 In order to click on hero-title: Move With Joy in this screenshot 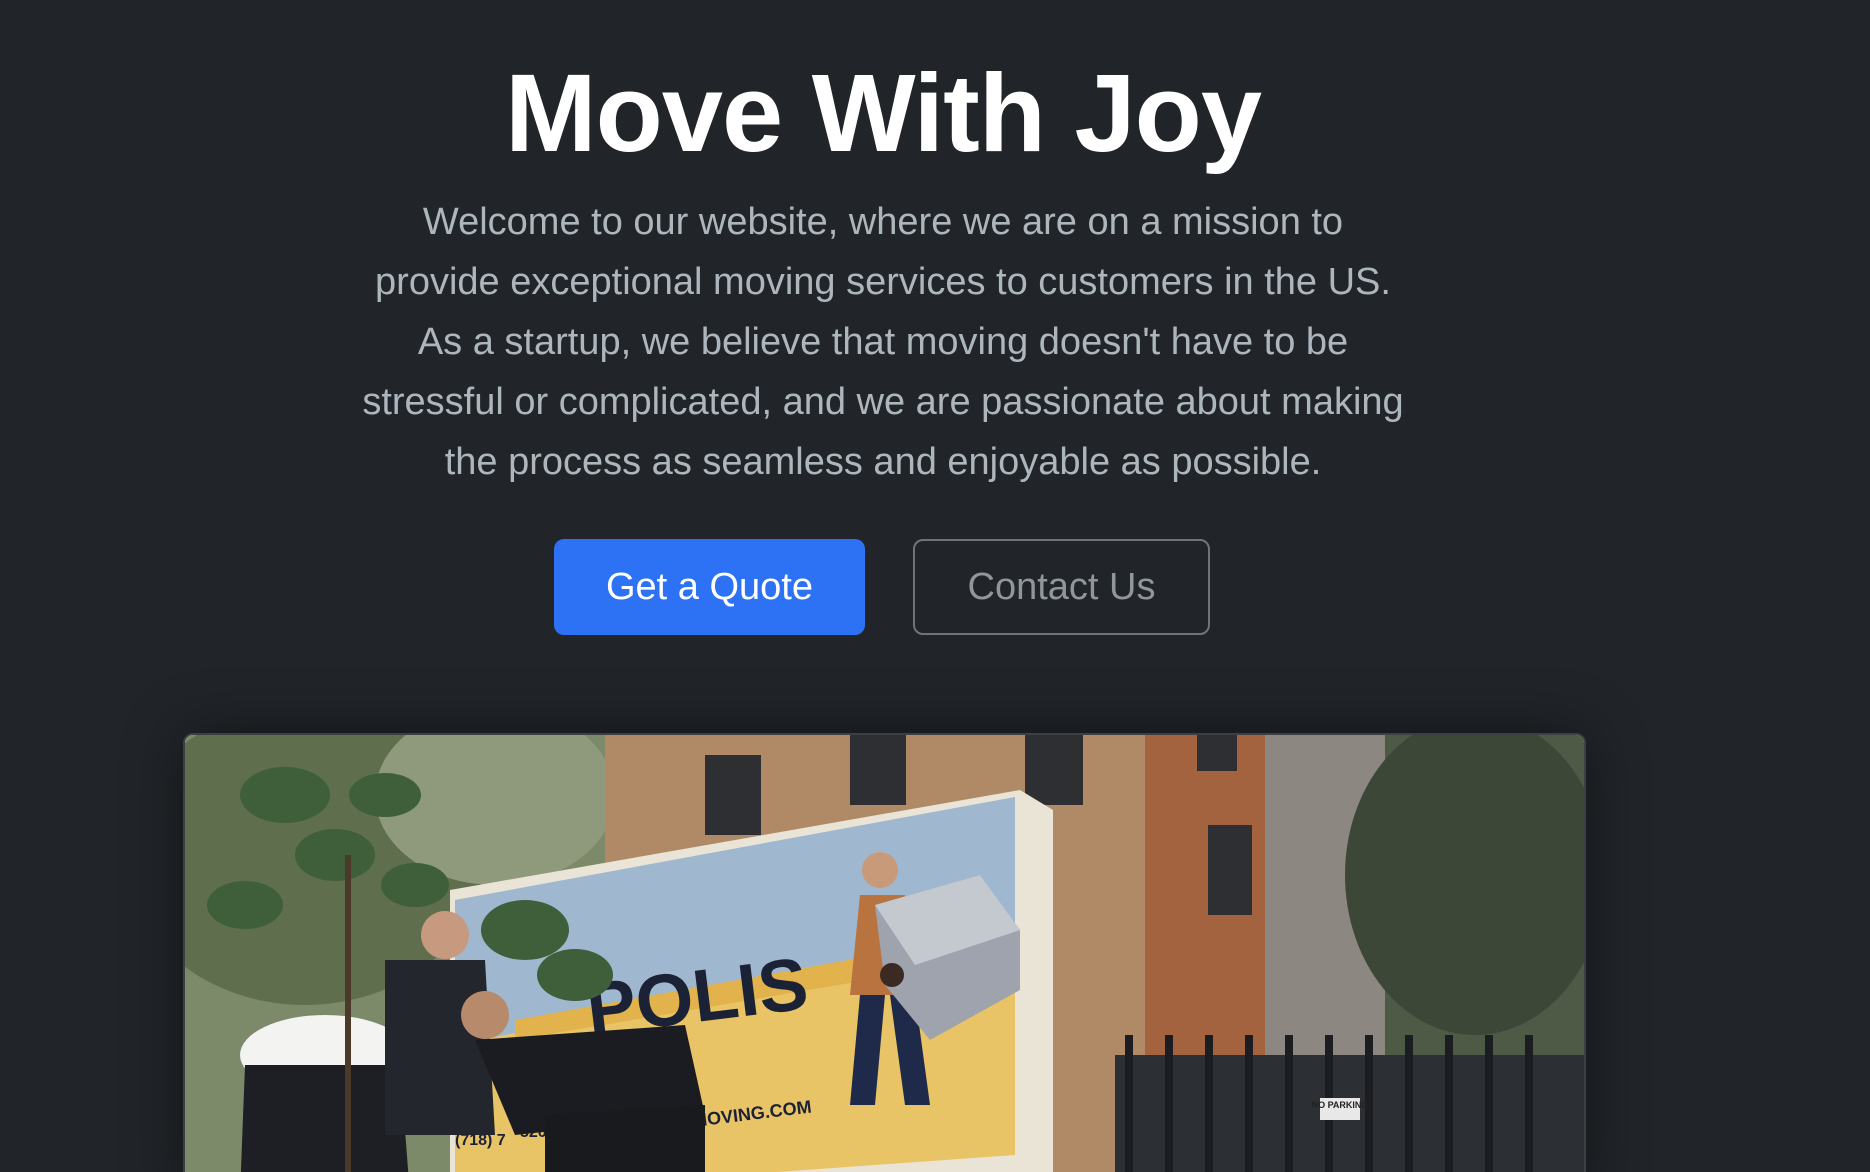, I will do `click(883, 113)`.